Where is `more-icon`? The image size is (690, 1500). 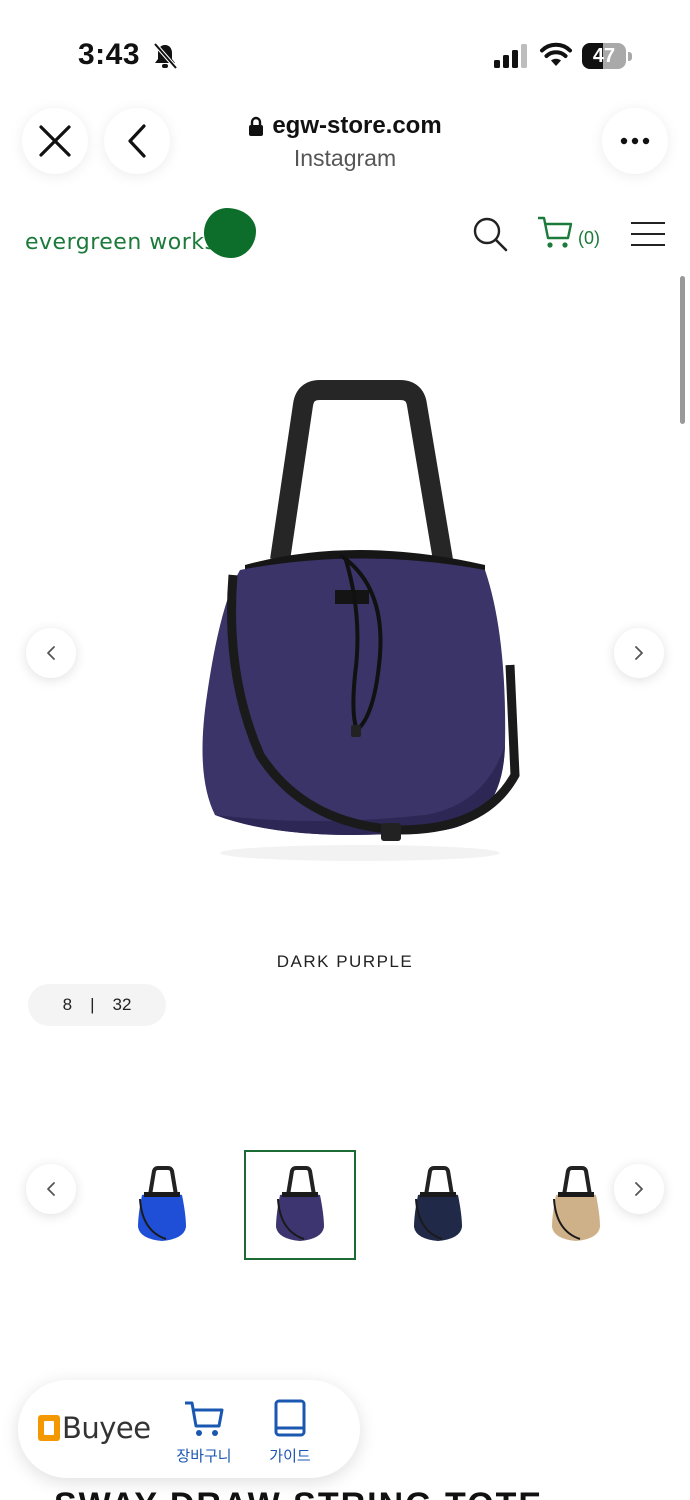
more-icon is located at coordinates (635, 141).